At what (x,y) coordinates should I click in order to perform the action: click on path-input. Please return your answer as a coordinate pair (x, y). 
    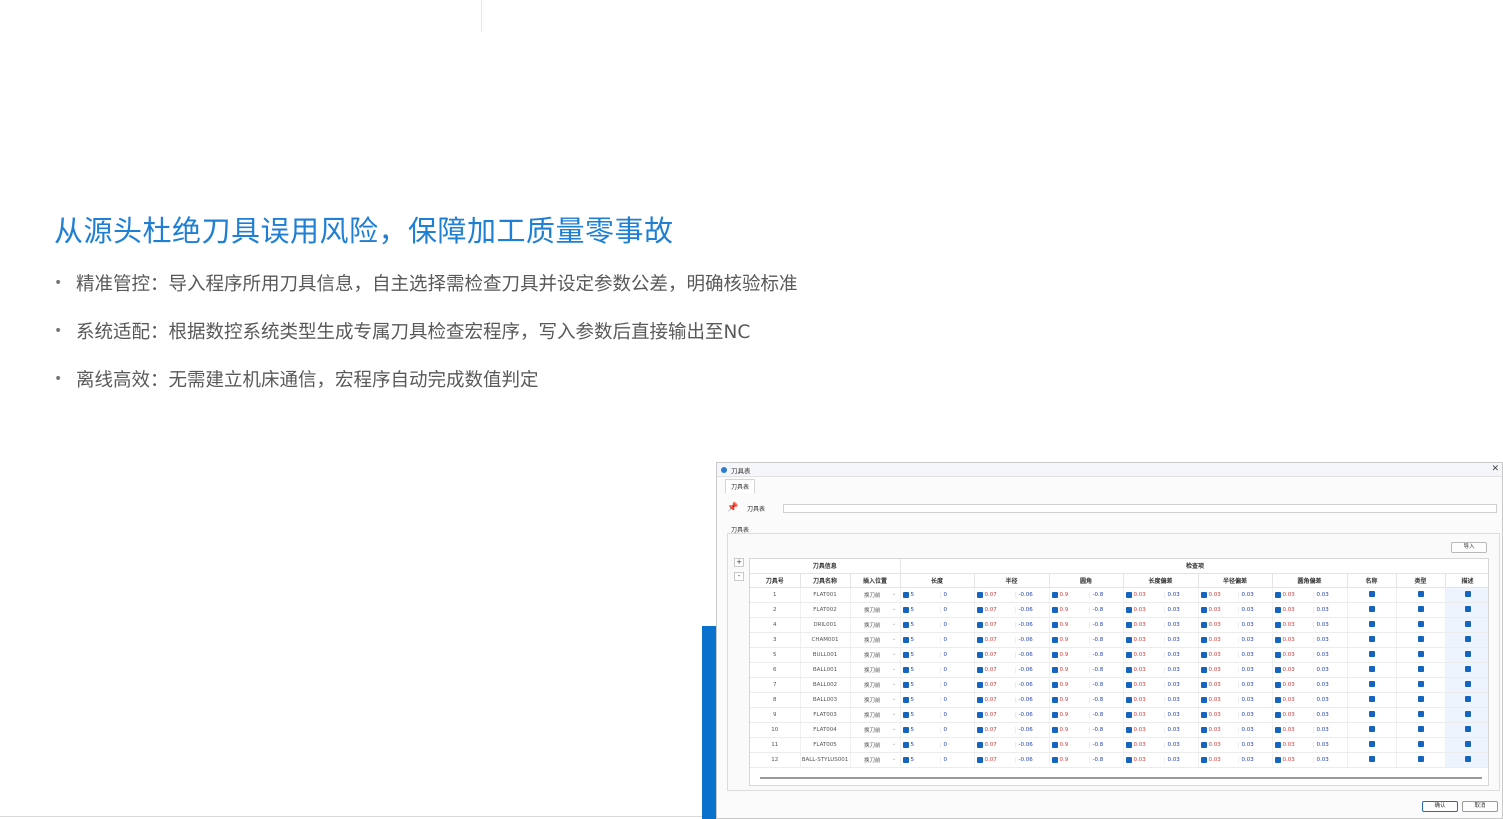
    Looking at the image, I should click on (1140, 508).